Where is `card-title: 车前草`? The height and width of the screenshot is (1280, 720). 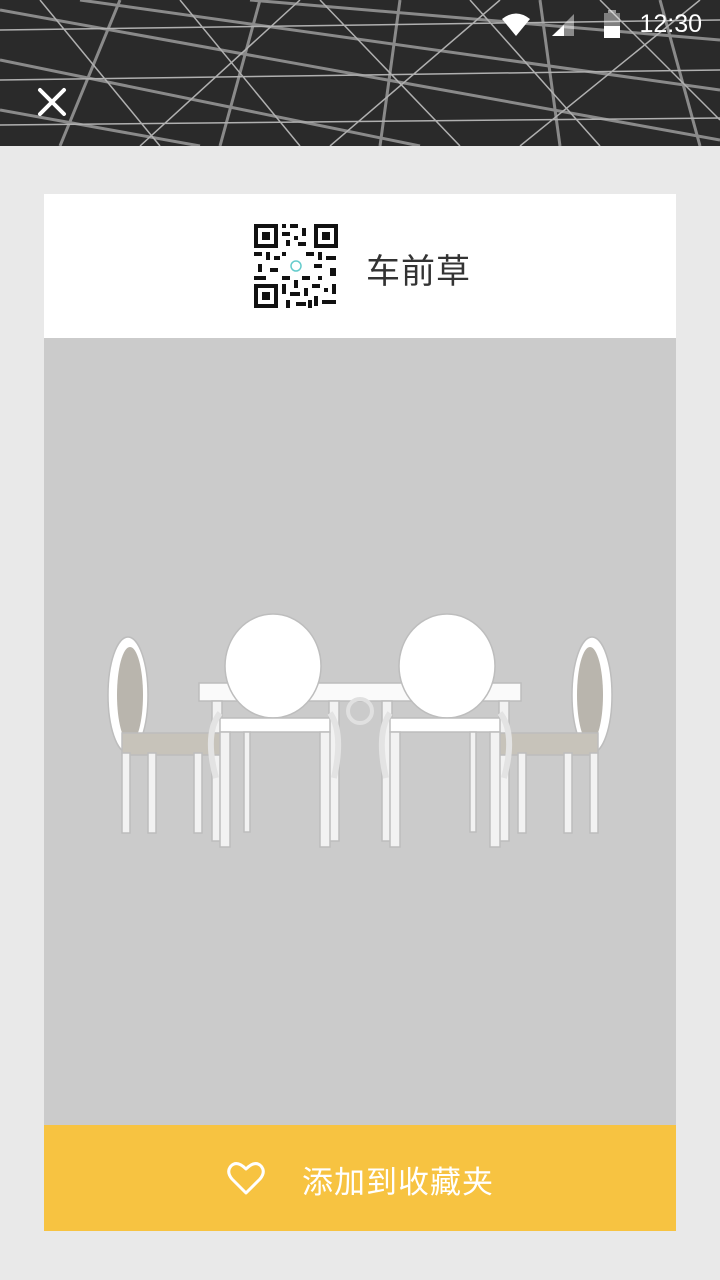 card-title: 车前草 is located at coordinates (418, 272).